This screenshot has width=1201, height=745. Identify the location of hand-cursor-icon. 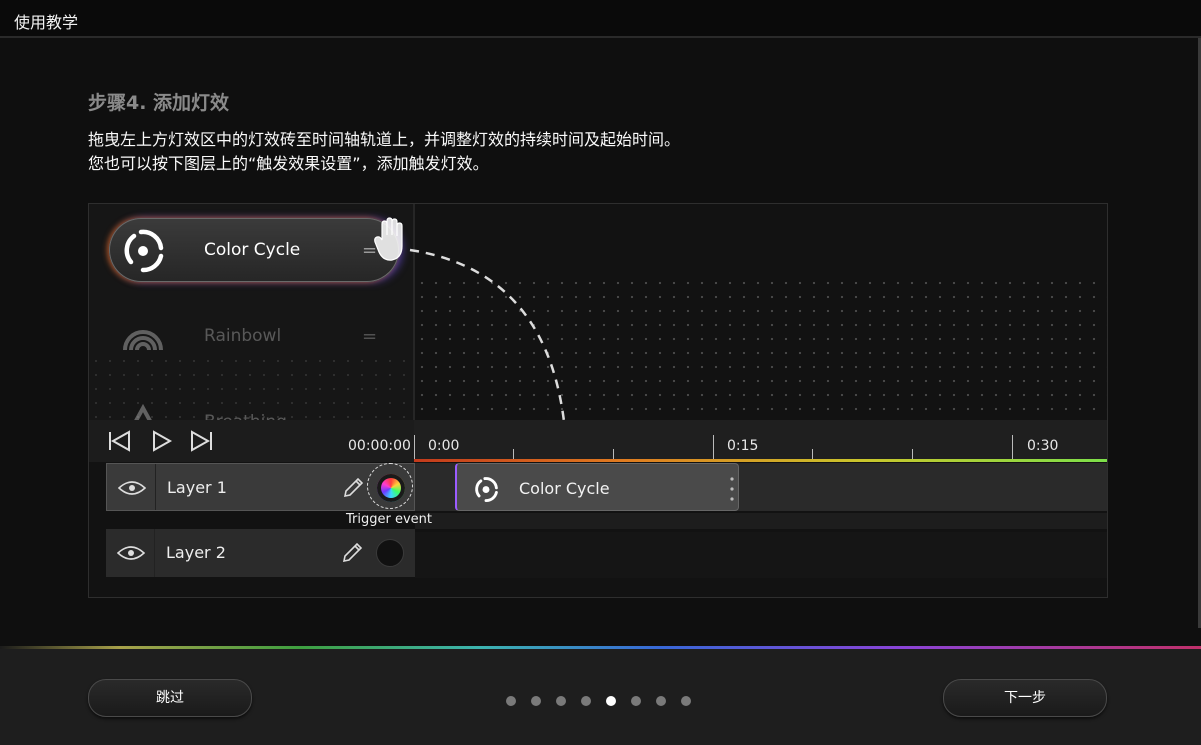
(388, 239).